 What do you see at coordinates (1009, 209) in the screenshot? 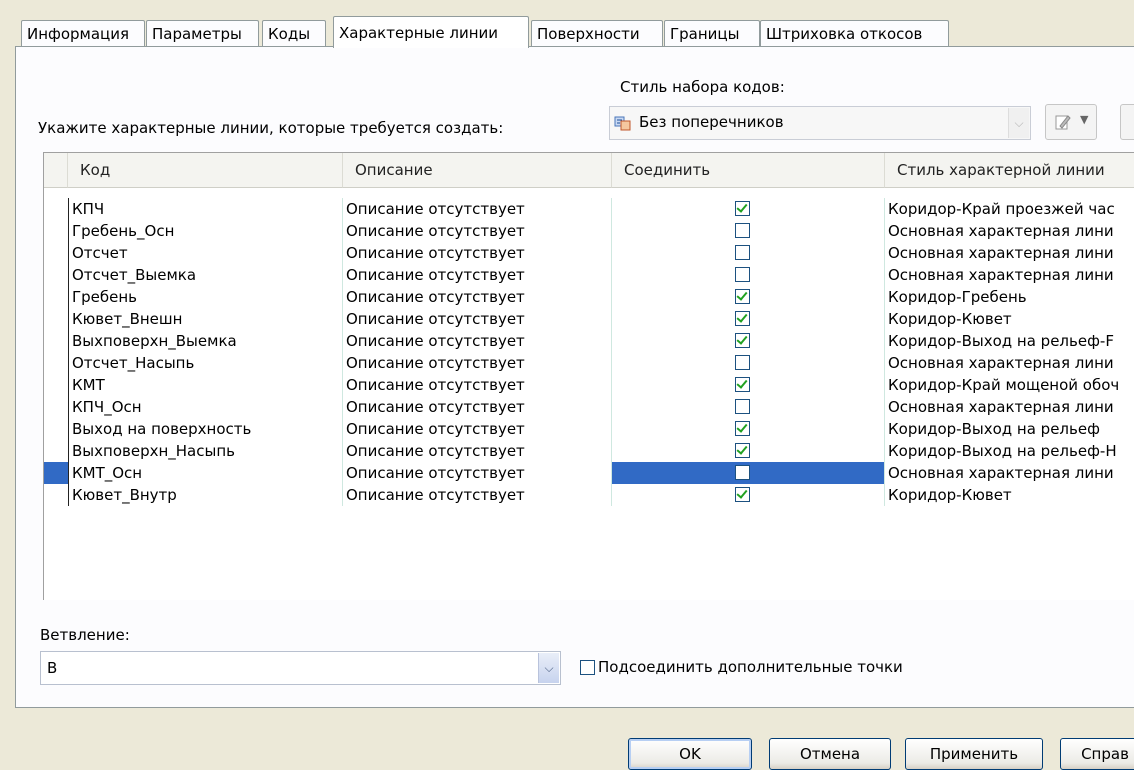
I see `cell-style: Коридор-Край проезжей час` at bounding box center [1009, 209].